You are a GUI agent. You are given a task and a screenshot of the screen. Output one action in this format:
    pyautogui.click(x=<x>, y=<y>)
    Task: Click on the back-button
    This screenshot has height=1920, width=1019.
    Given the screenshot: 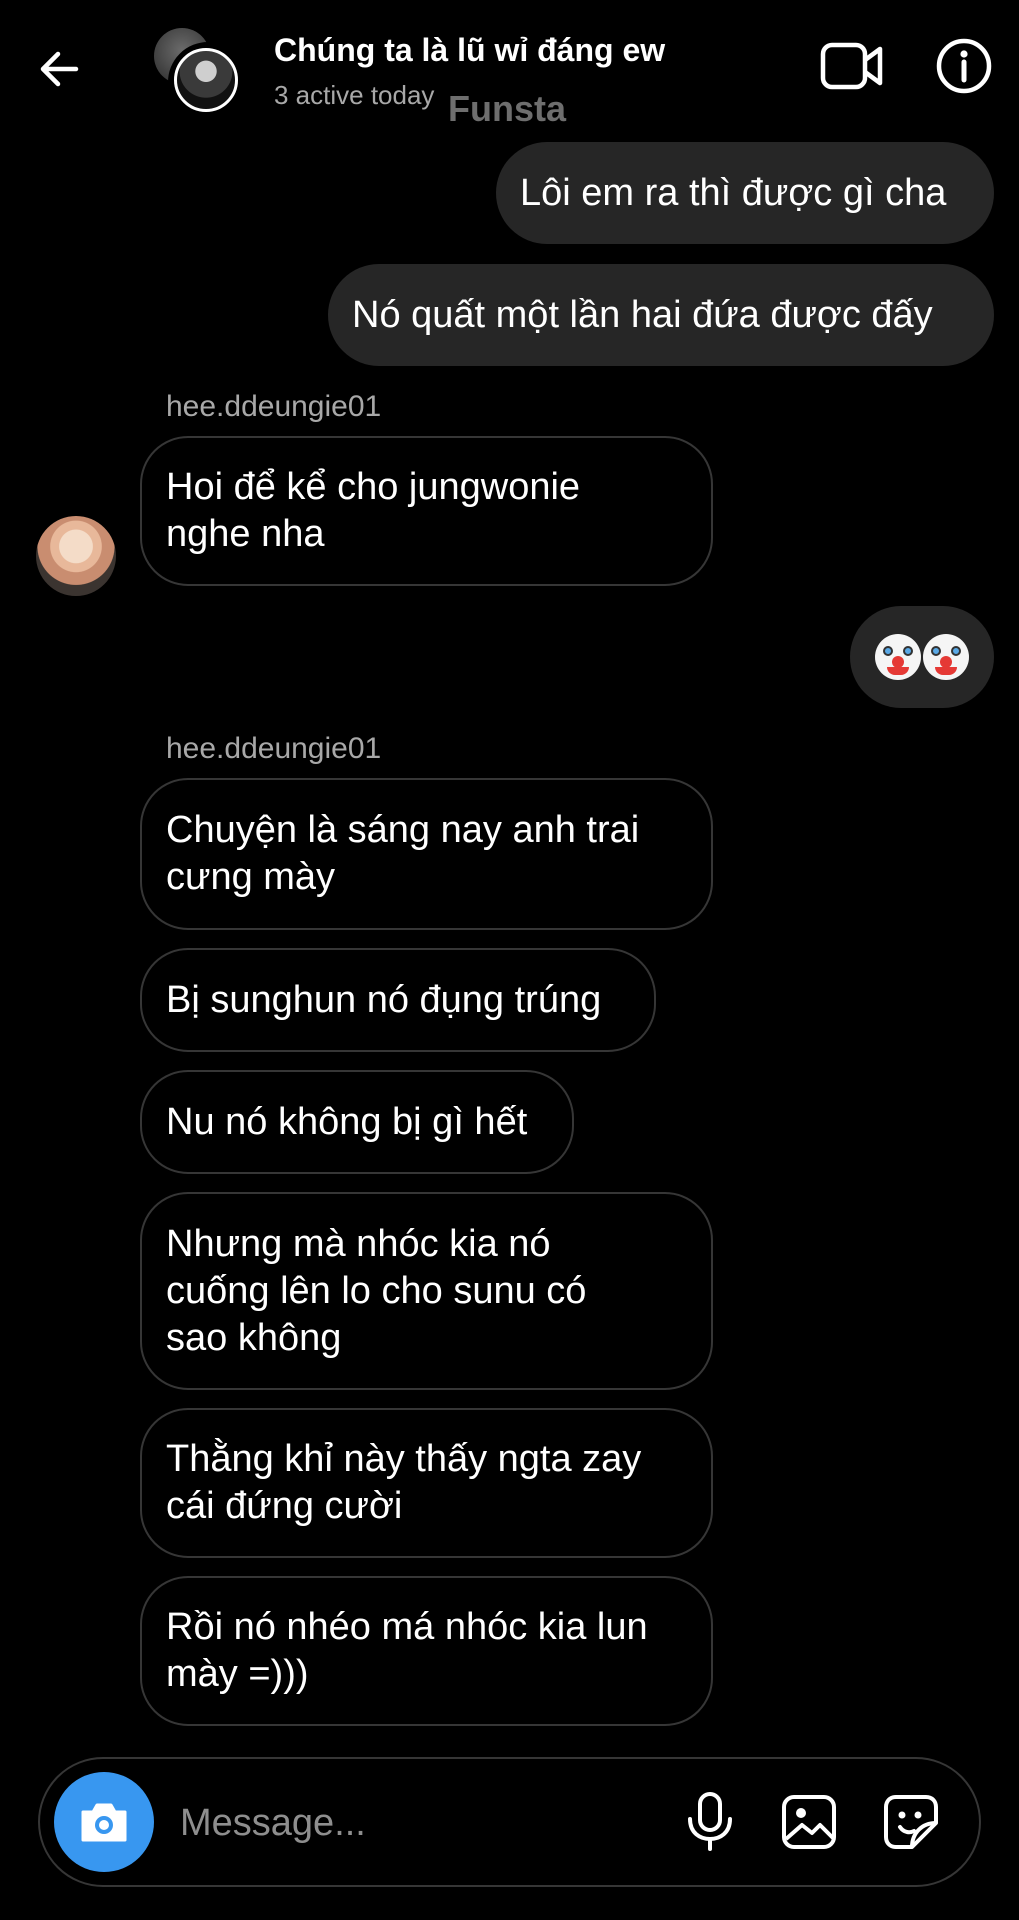 What is the action you would take?
    pyautogui.click(x=61, y=69)
    